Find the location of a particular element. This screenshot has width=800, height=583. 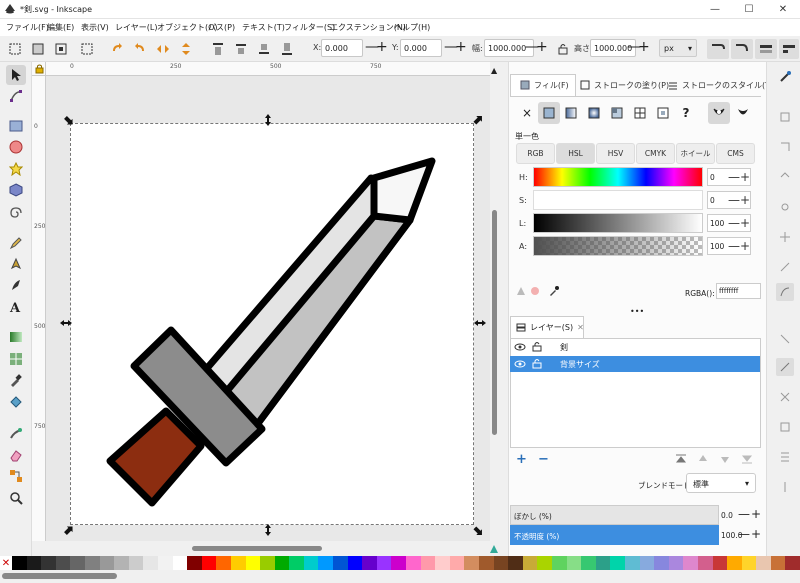

horizontal-scroll-thumb is located at coordinates (257, 548).